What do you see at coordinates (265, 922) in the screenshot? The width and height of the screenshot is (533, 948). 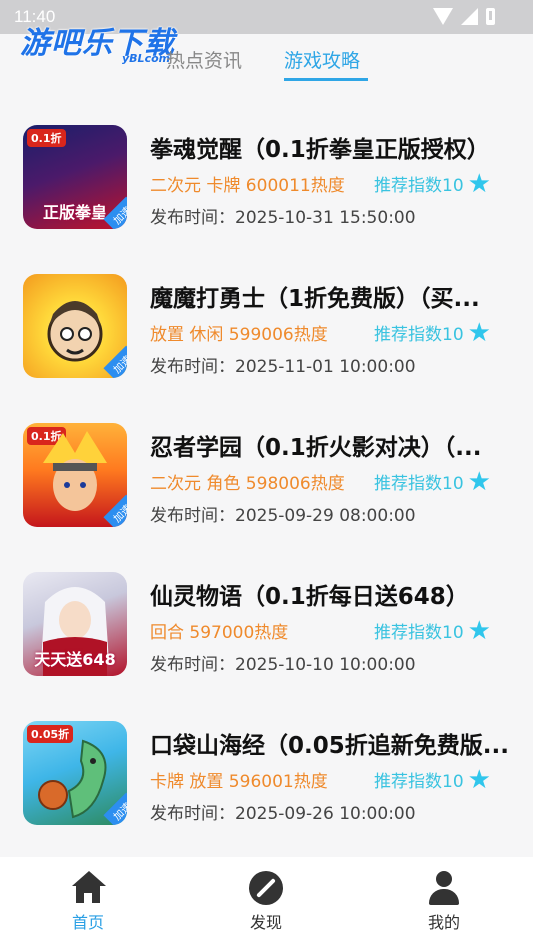 I see `nav-discover-label: 发现` at bounding box center [265, 922].